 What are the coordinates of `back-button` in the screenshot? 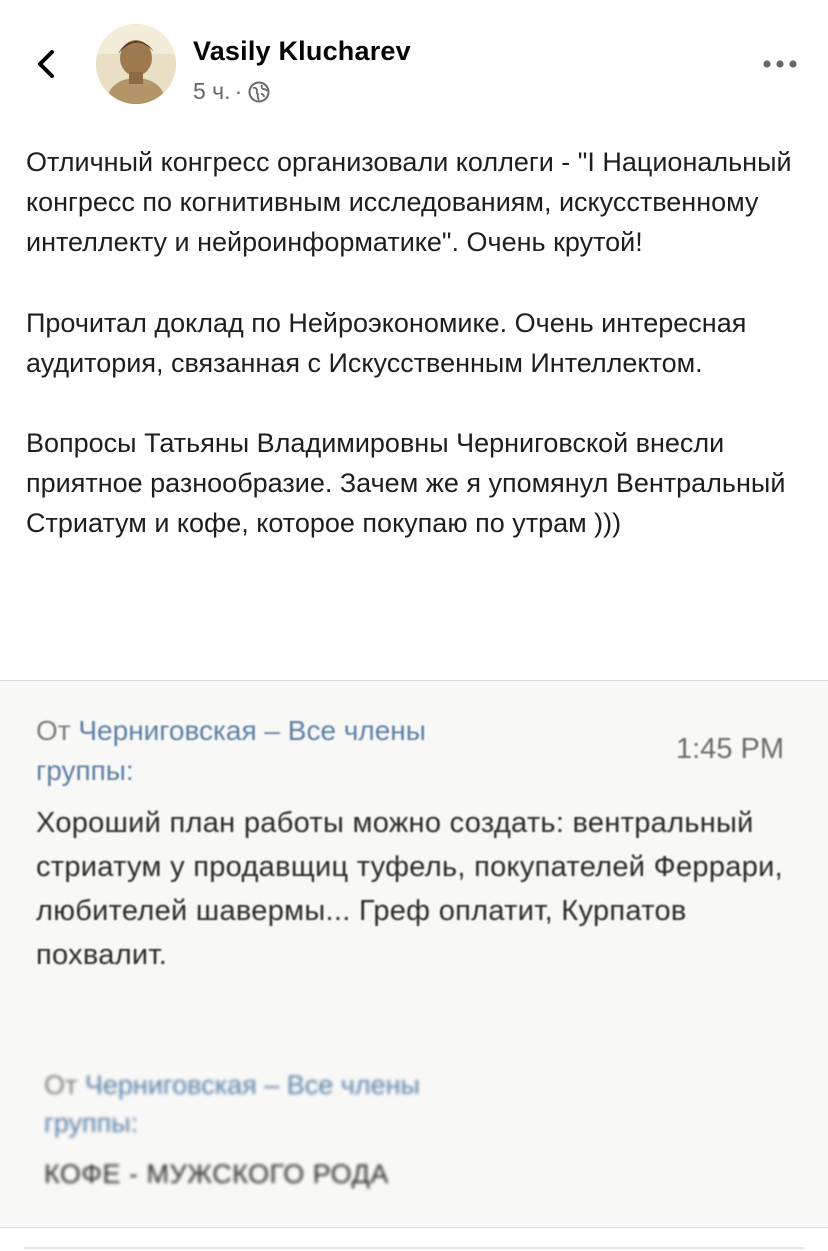 It's located at (46, 64).